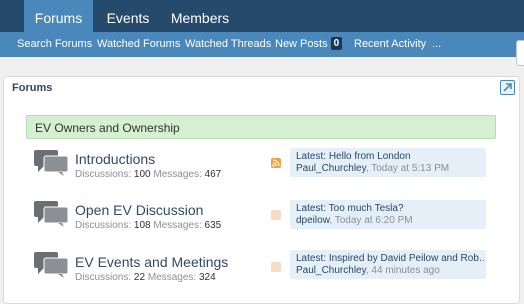  Describe the element at coordinates (151, 262) in the screenshot. I see `forum-title-ev-events-and-meetings: EV Events and Meetings` at that location.